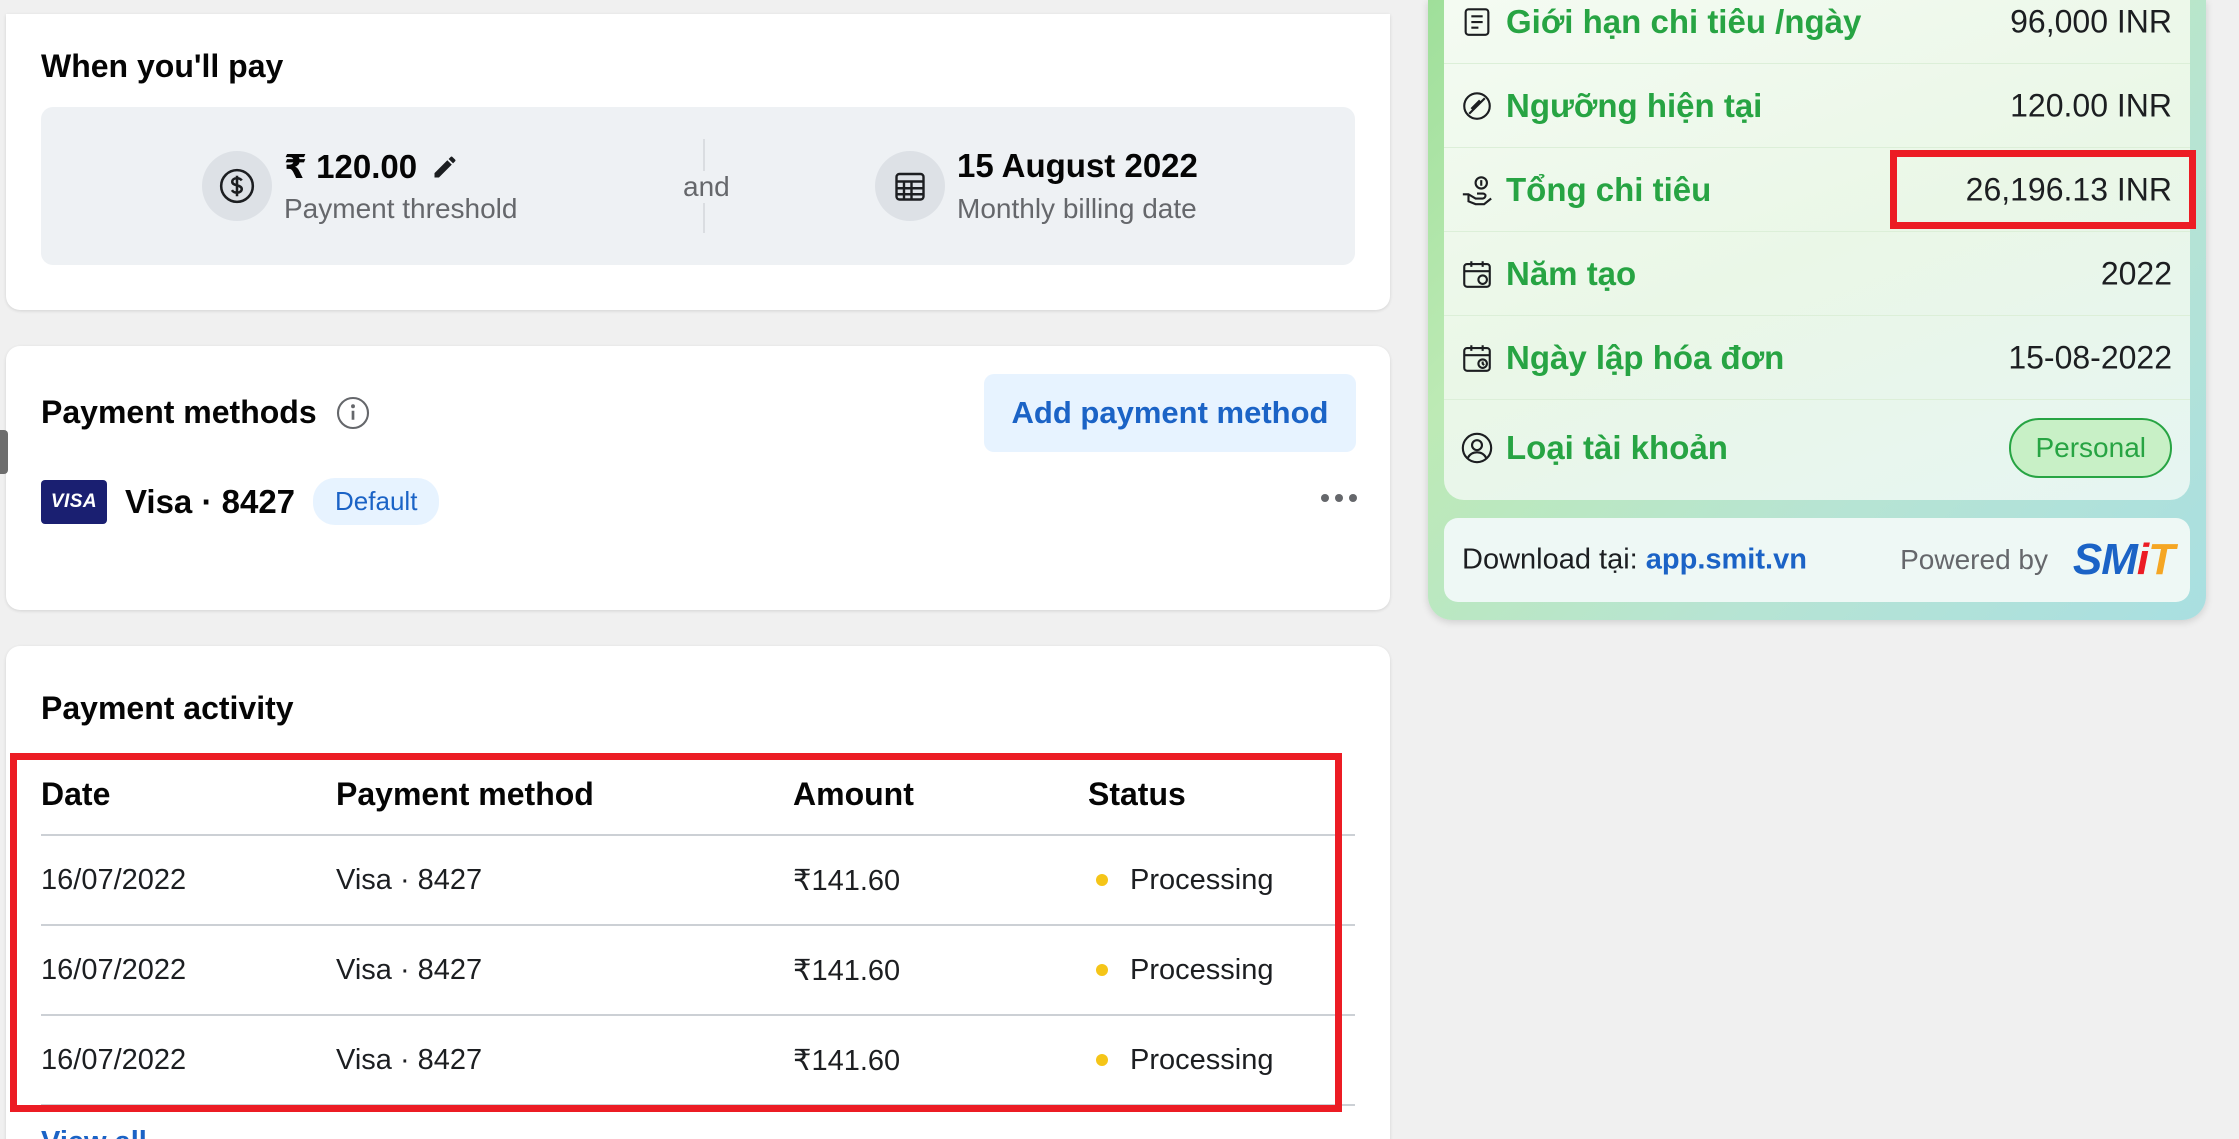 The image size is (2239, 1139). Describe the element at coordinates (1477, 448) in the screenshot. I see `user-circle-icon` at that location.